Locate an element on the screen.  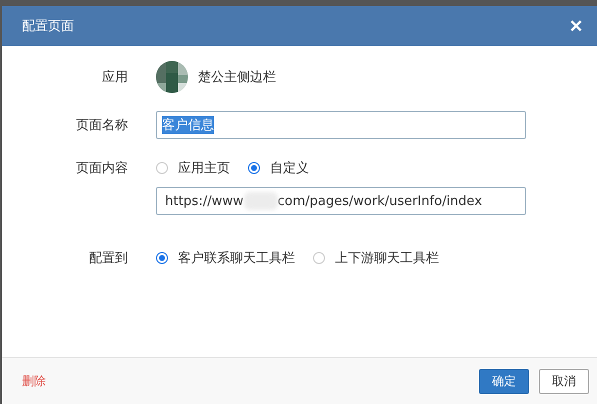
field-label: 配置到 is located at coordinates (108, 258).